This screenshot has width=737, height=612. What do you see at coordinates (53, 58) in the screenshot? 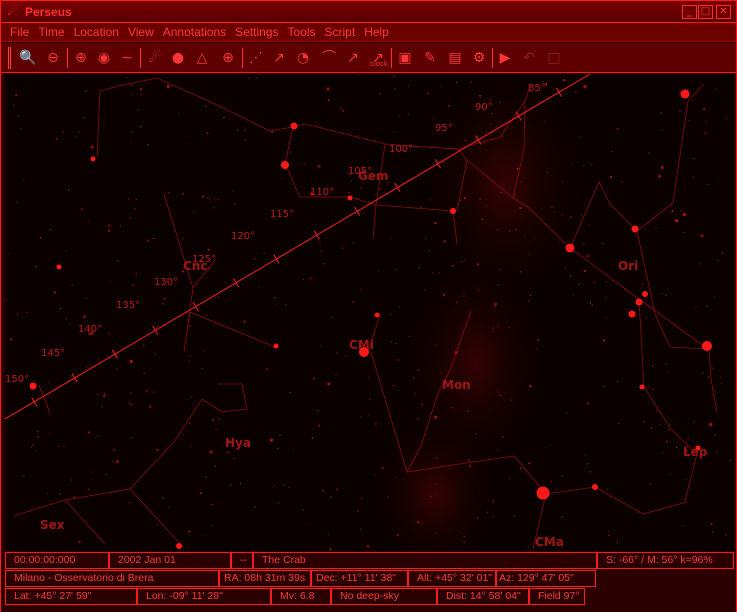
I see `zoom-out-icon: ⊖` at bounding box center [53, 58].